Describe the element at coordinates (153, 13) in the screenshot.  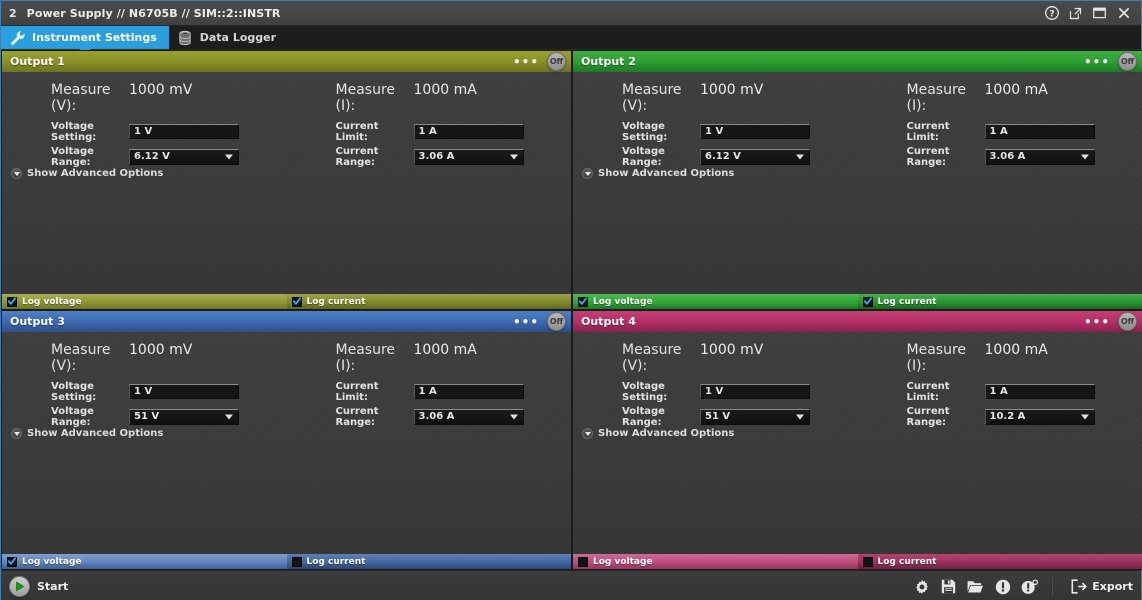
I see `window-title: Power Supply // N6705B // SIM::2::INSTR` at that location.